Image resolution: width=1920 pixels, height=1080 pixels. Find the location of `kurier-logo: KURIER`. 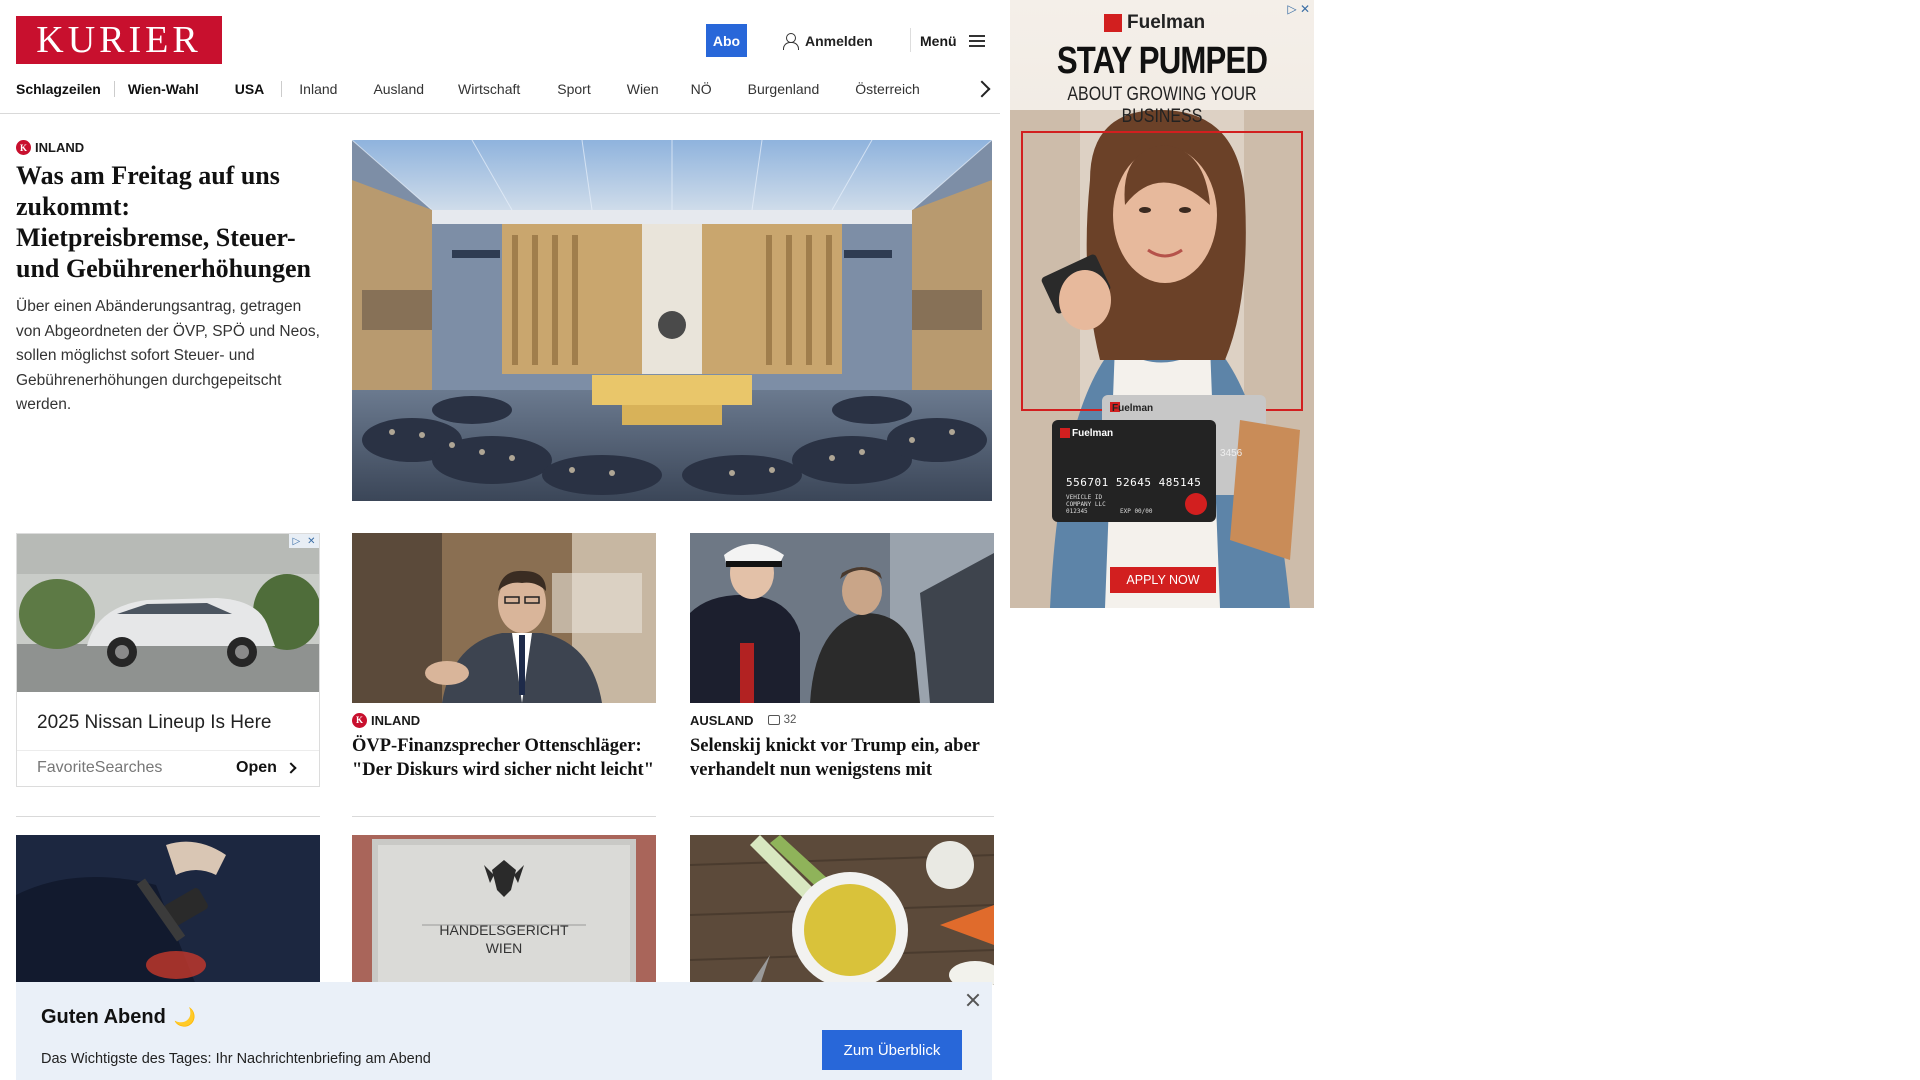

kurier-logo: KURIER is located at coordinates (119, 40).